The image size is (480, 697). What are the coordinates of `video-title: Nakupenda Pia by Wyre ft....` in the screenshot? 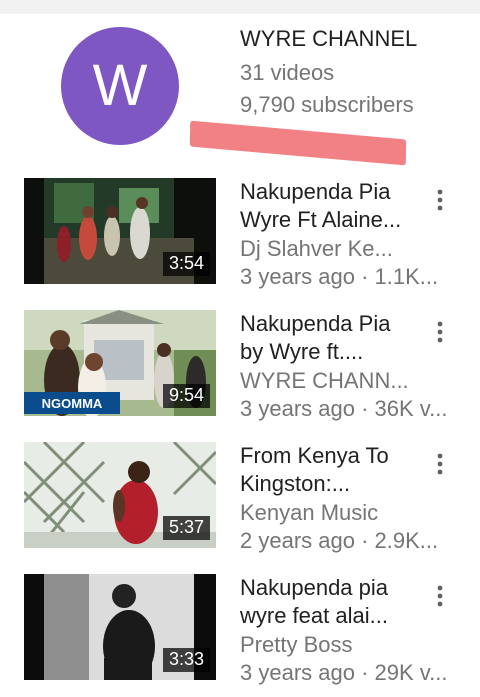 It's located at (332, 338).